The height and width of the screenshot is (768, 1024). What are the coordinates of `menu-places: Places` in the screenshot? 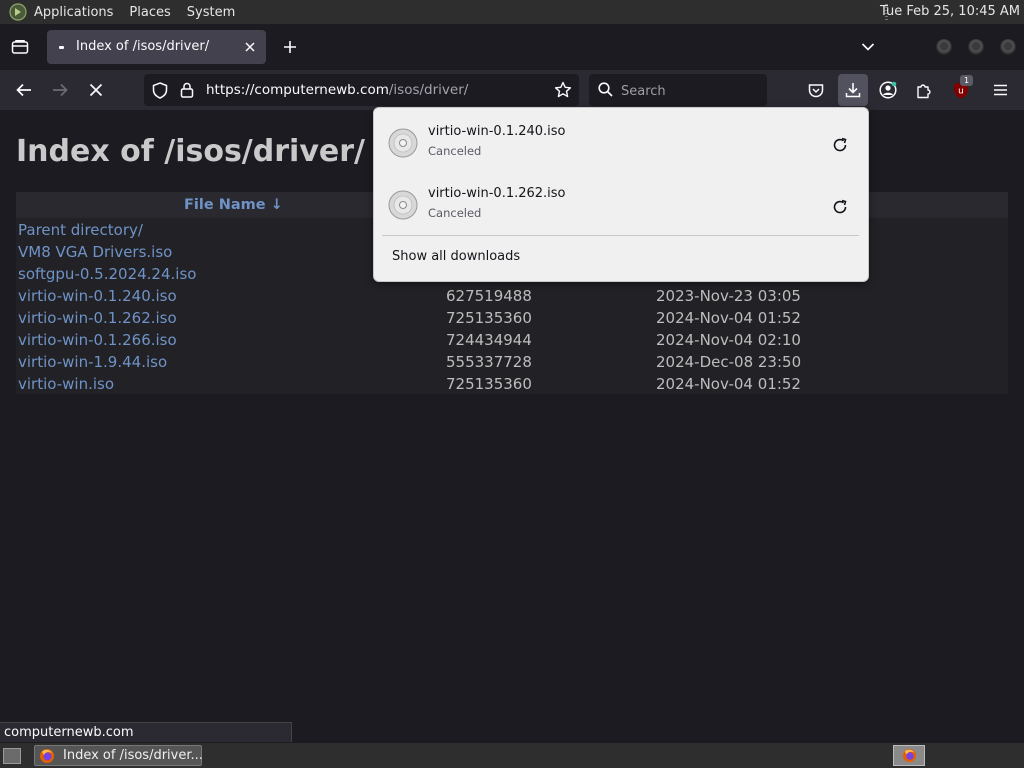 It's located at (149, 12).